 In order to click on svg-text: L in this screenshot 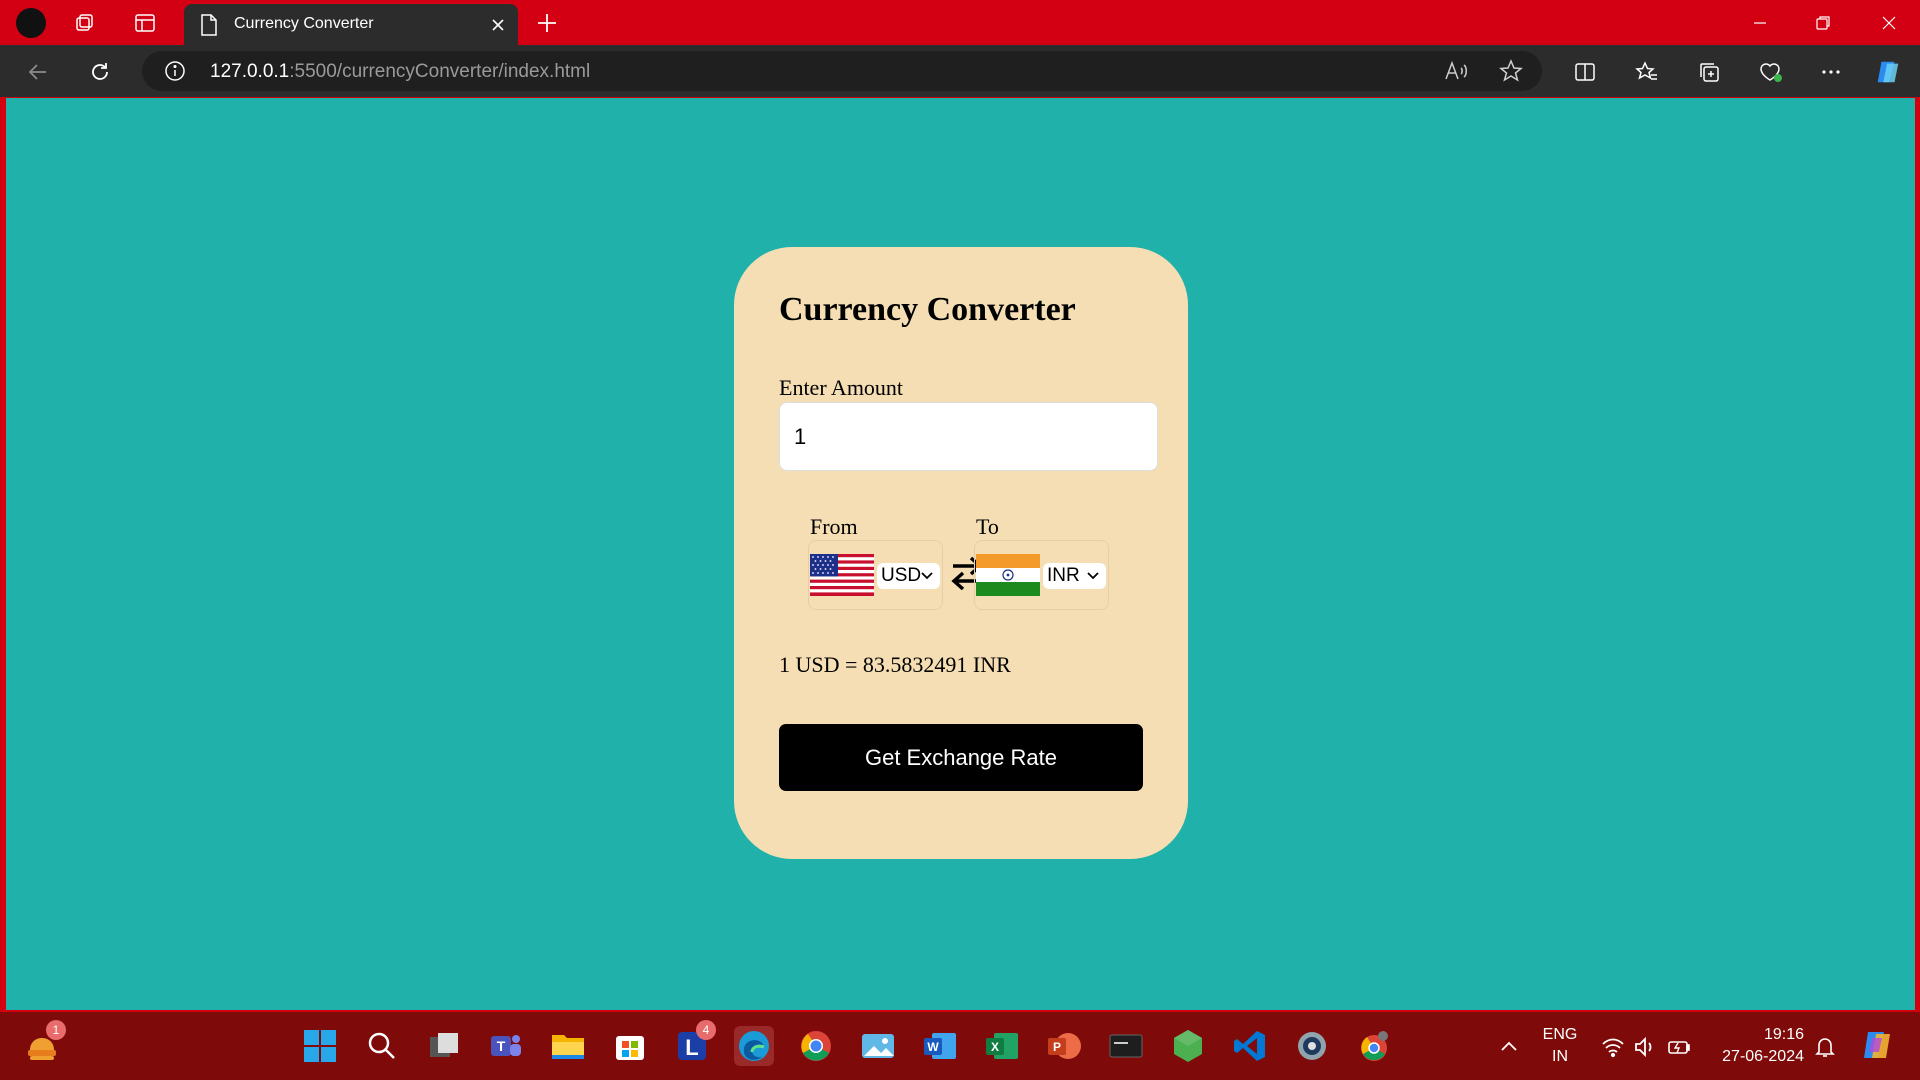, I will do `click(691, 1047)`.